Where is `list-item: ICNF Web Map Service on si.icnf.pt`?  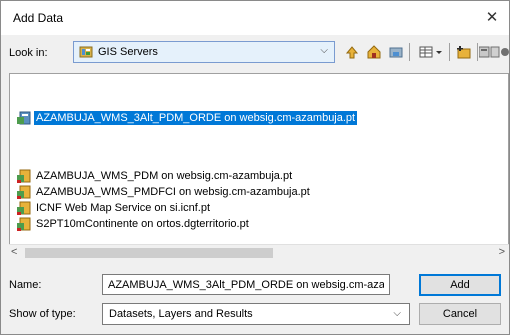 list-item: ICNF Web Map Service on si.icnf.pt is located at coordinates (114, 208).